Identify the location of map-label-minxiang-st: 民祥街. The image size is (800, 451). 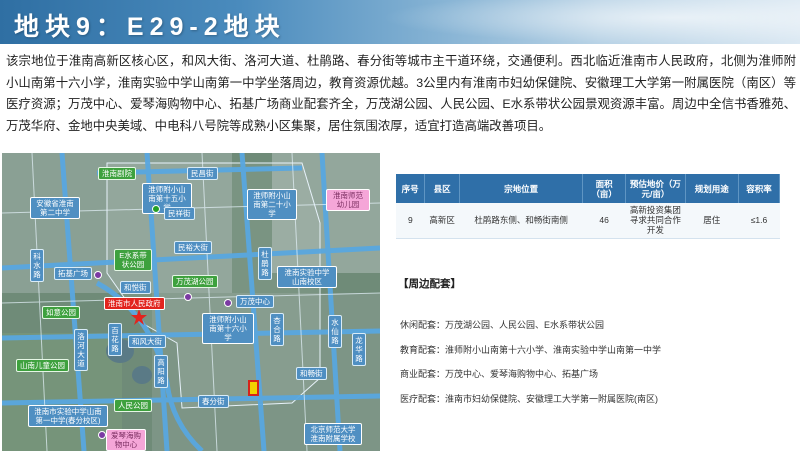
(179, 213).